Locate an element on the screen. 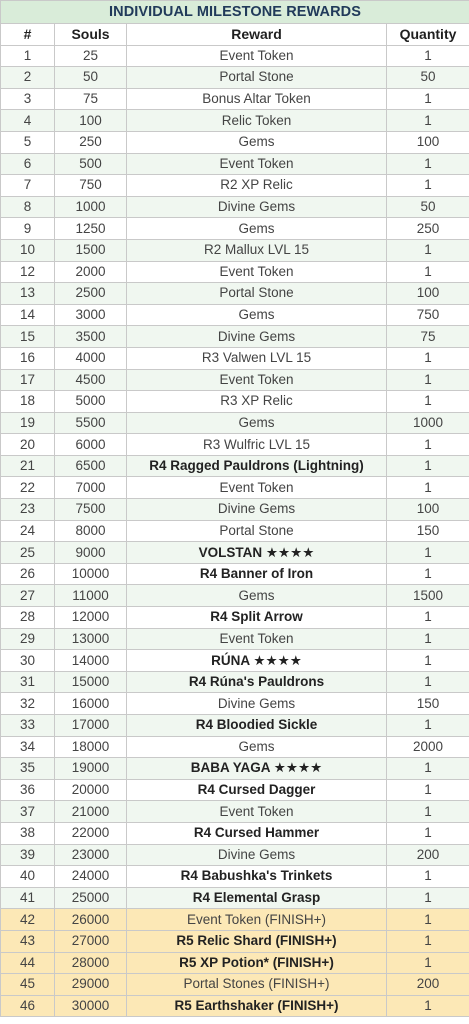 The height and width of the screenshot is (1024, 469). table-row: 26 10000 R4 Banner of Iron 1 is located at coordinates (234, 574).